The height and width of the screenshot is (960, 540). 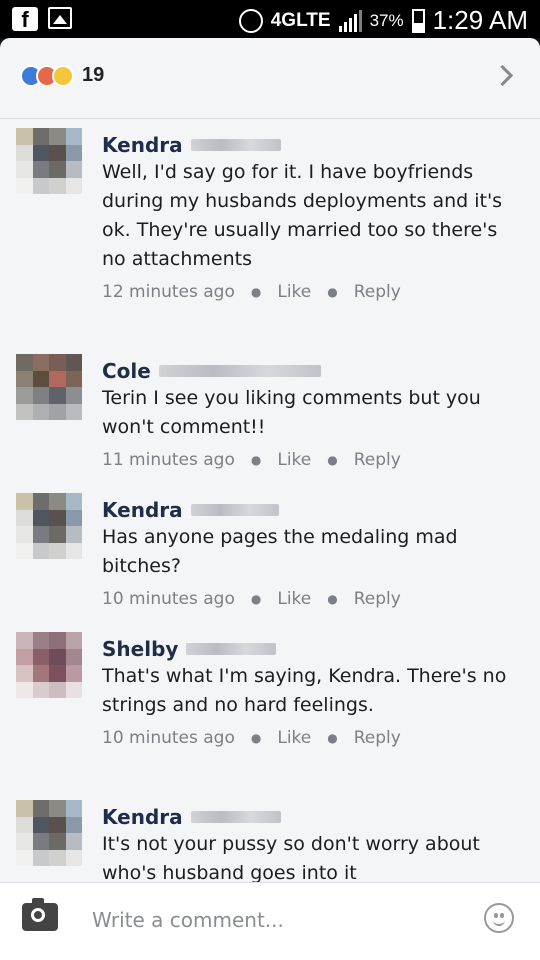 I want to click on status-bar: f 4GLTE 37% 1:29 AM, so click(x=270, y=19).